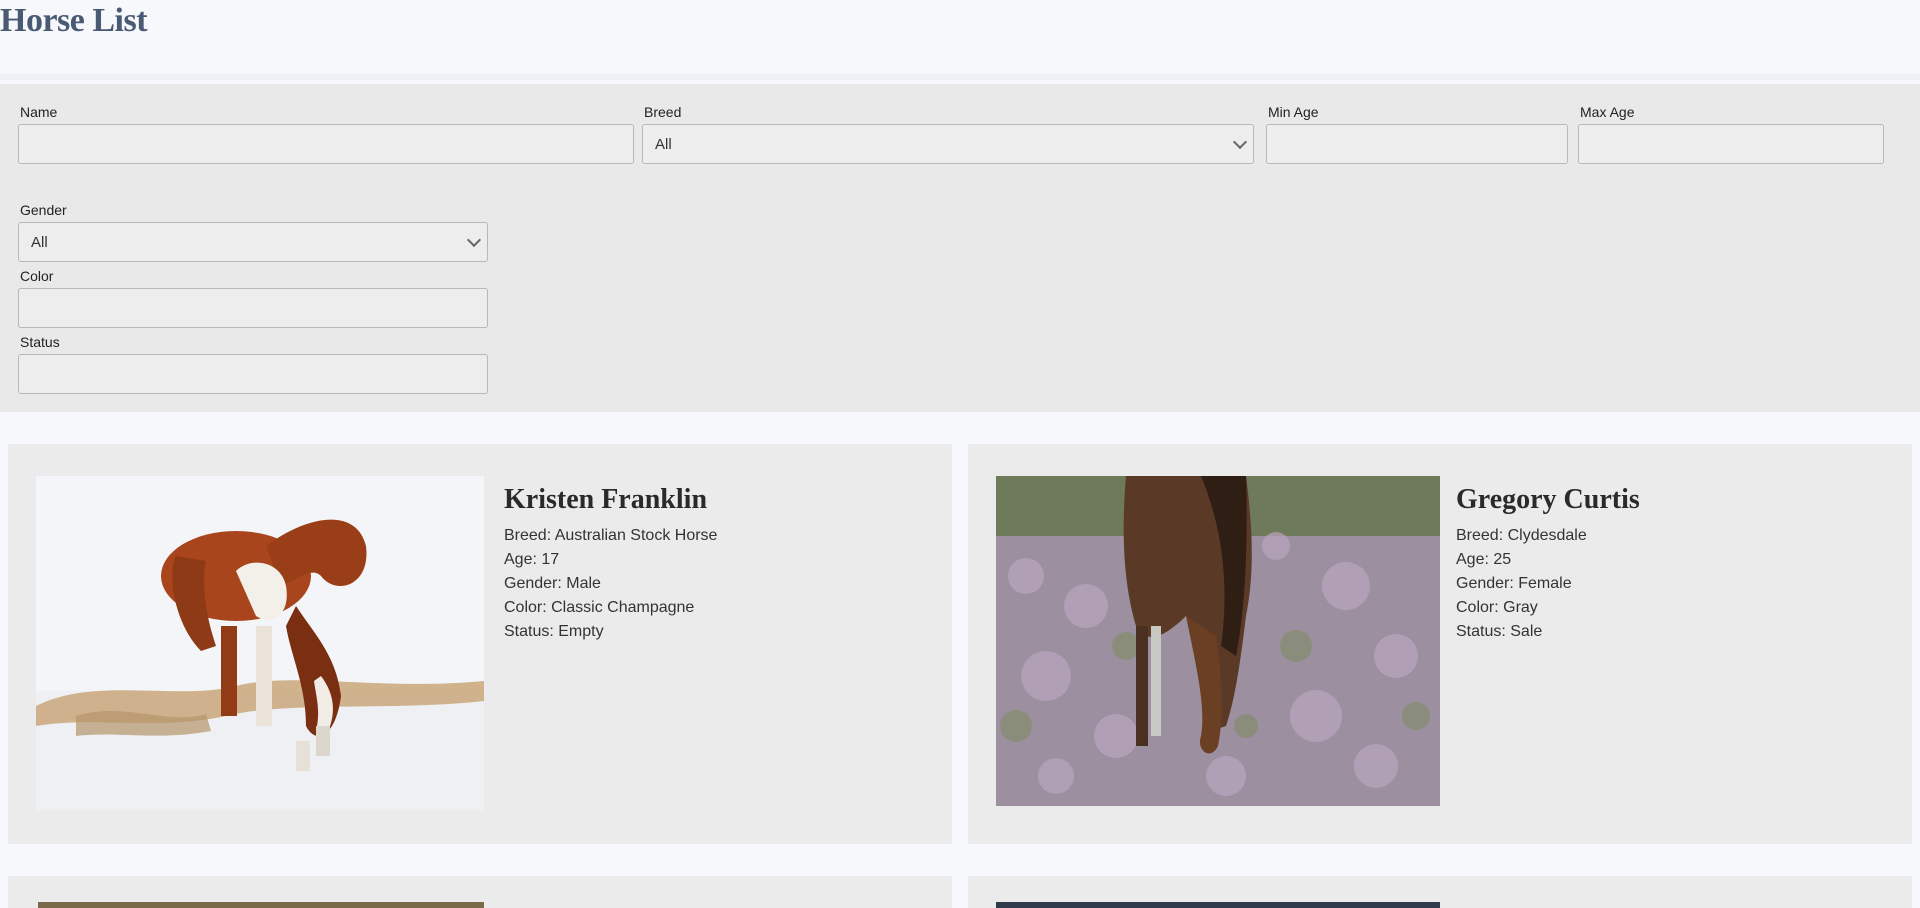 The height and width of the screenshot is (908, 1920). I want to click on breed-label: Breed, so click(663, 112).